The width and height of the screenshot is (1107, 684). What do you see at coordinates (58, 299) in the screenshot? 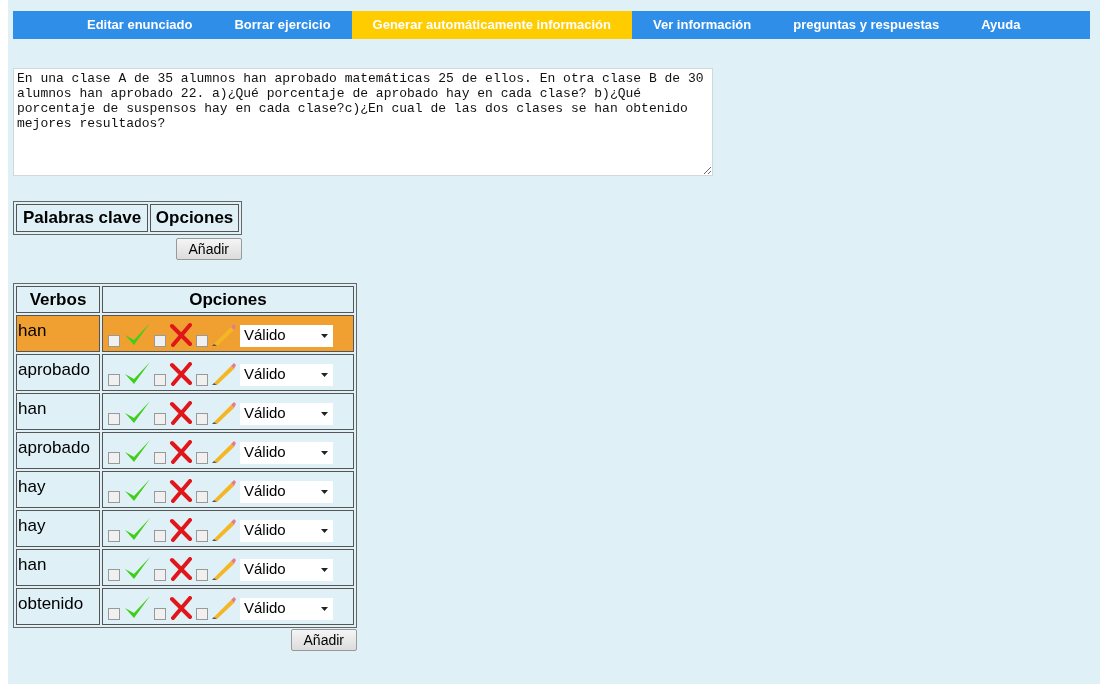
I see `column-header: Verbos` at bounding box center [58, 299].